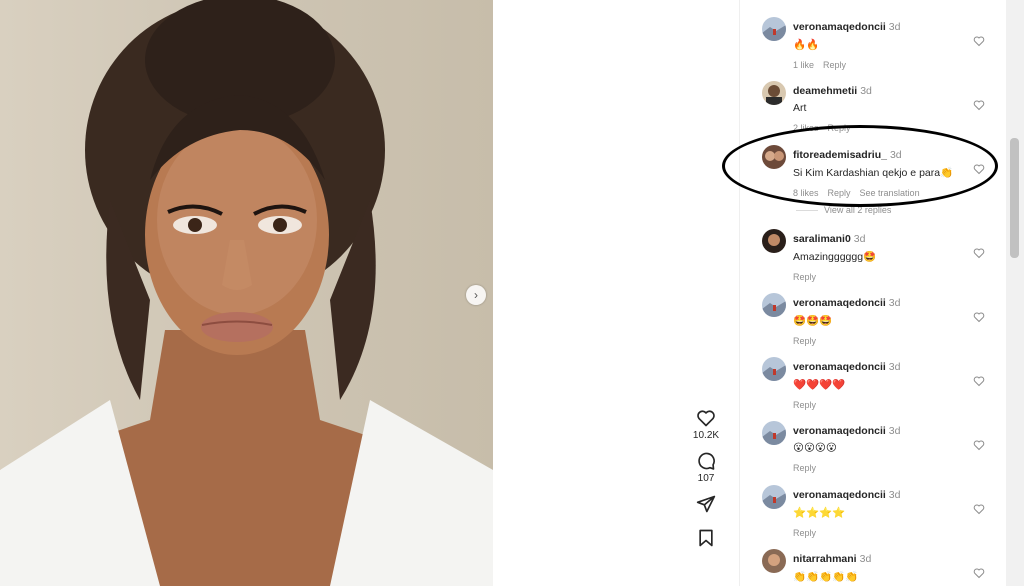 The height and width of the screenshot is (586, 1024). What do you see at coordinates (890, 193) in the screenshot?
I see `see-translation-link: See translation` at bounding box center [890, 193].